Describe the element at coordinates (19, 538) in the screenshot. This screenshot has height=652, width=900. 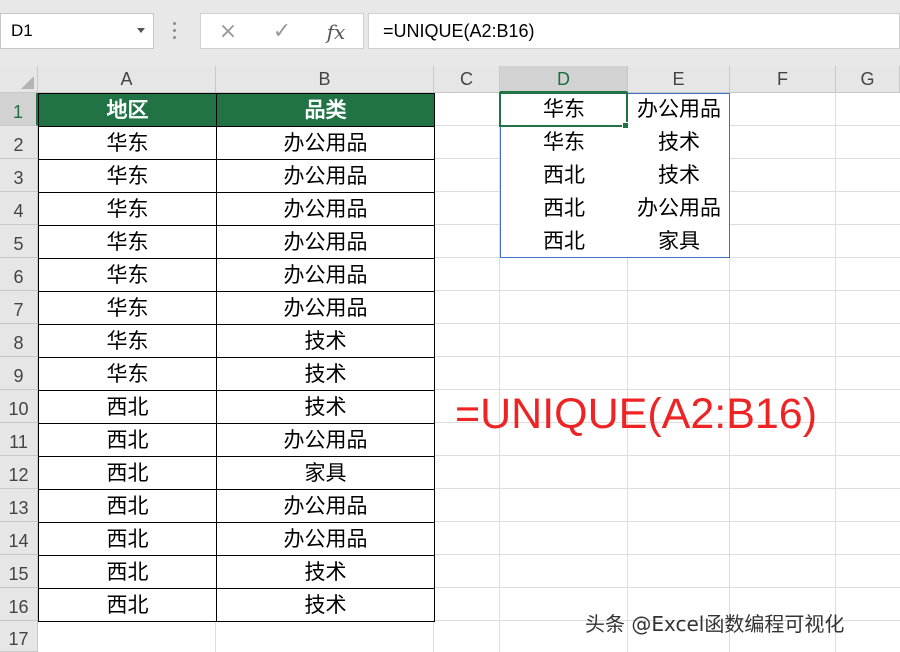
I see `row-header-14: 14` at that location.